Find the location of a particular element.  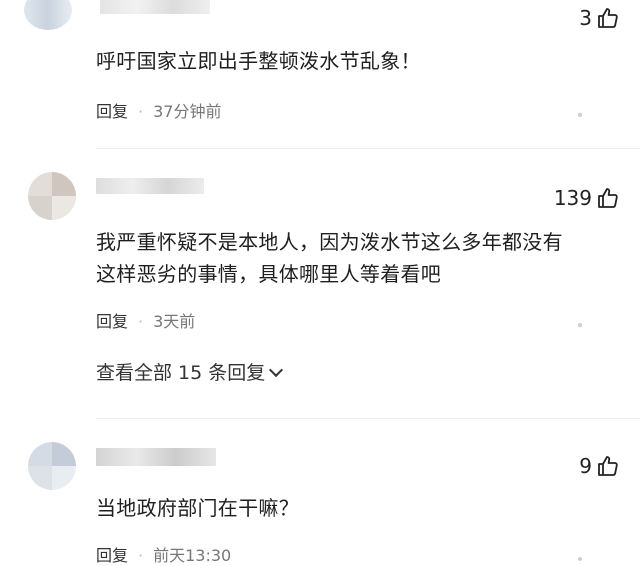

comment-meta: 回复 · 前天13:30 is located at coordinates (164, 555).